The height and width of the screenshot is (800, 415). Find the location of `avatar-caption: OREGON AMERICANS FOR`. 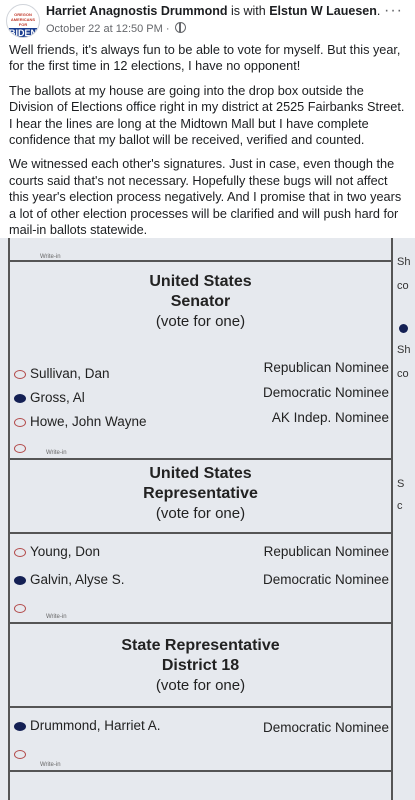

avatar-caption: OREGON AMERICANS FOR is located at coordinates (23, 19).